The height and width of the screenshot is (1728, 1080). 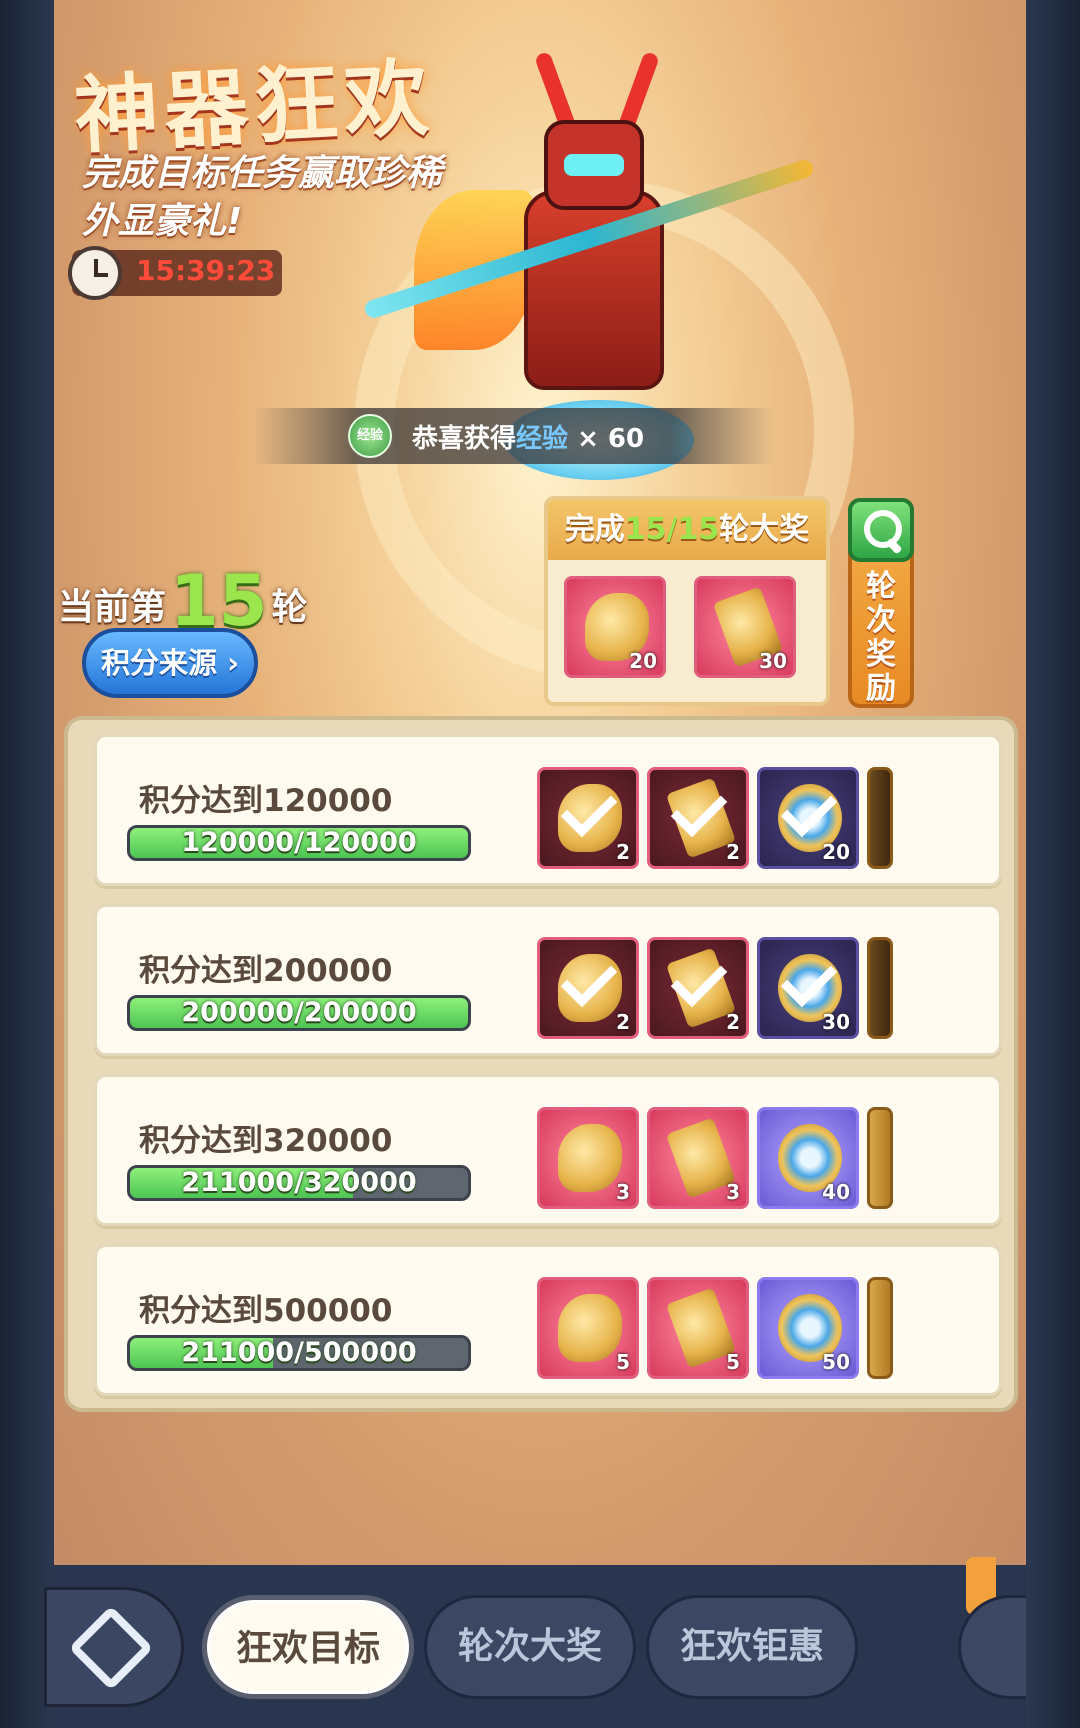 I want to click on progress-text: 120000/120000, so click(x=299, y=842).